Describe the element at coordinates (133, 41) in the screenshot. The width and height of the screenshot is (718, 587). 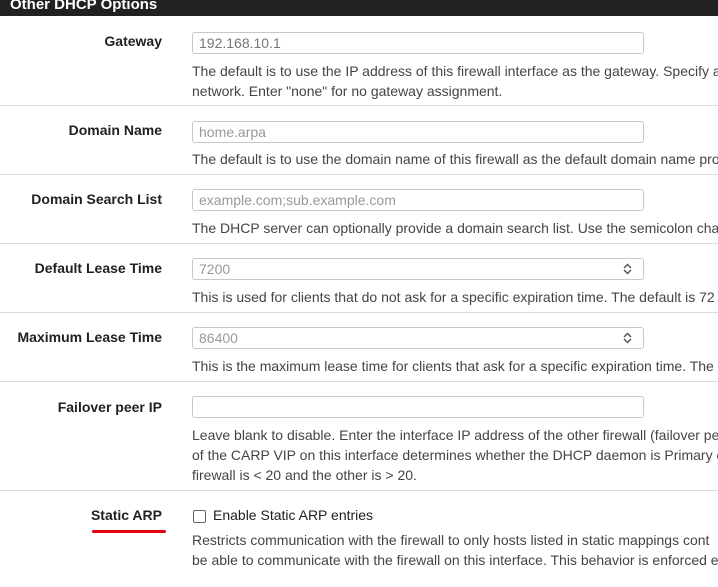
I see `gateway-label: Gateway` at that location.